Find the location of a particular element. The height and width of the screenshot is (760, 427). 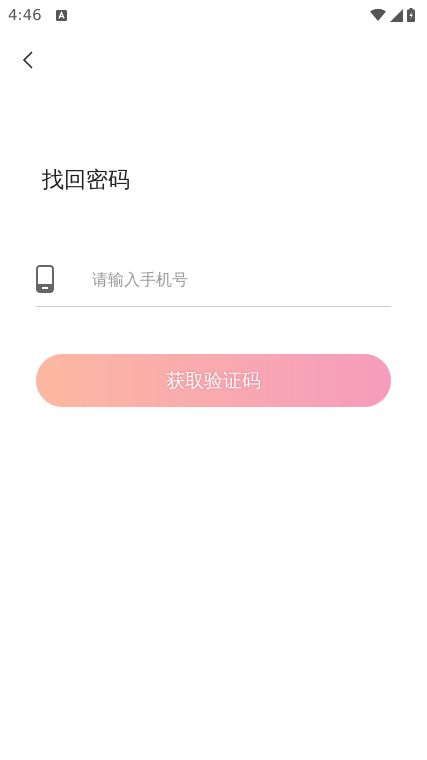

phone-icon is located at coordinates (45, 279).